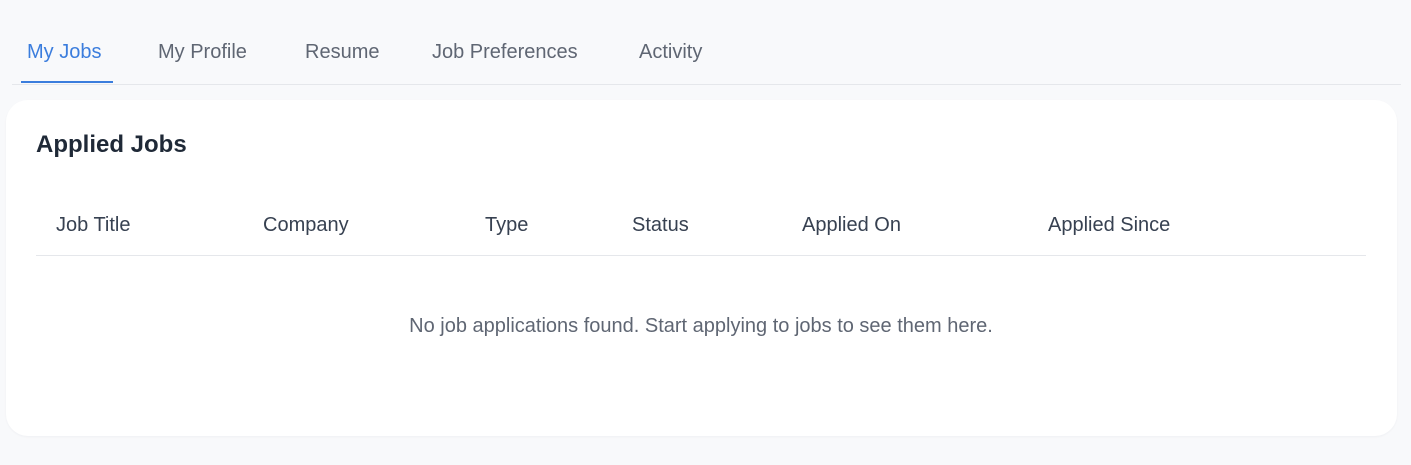  Describe the element at coordinates (506, 225) in the screenshot. I see `column-header-type: Type` at that location.